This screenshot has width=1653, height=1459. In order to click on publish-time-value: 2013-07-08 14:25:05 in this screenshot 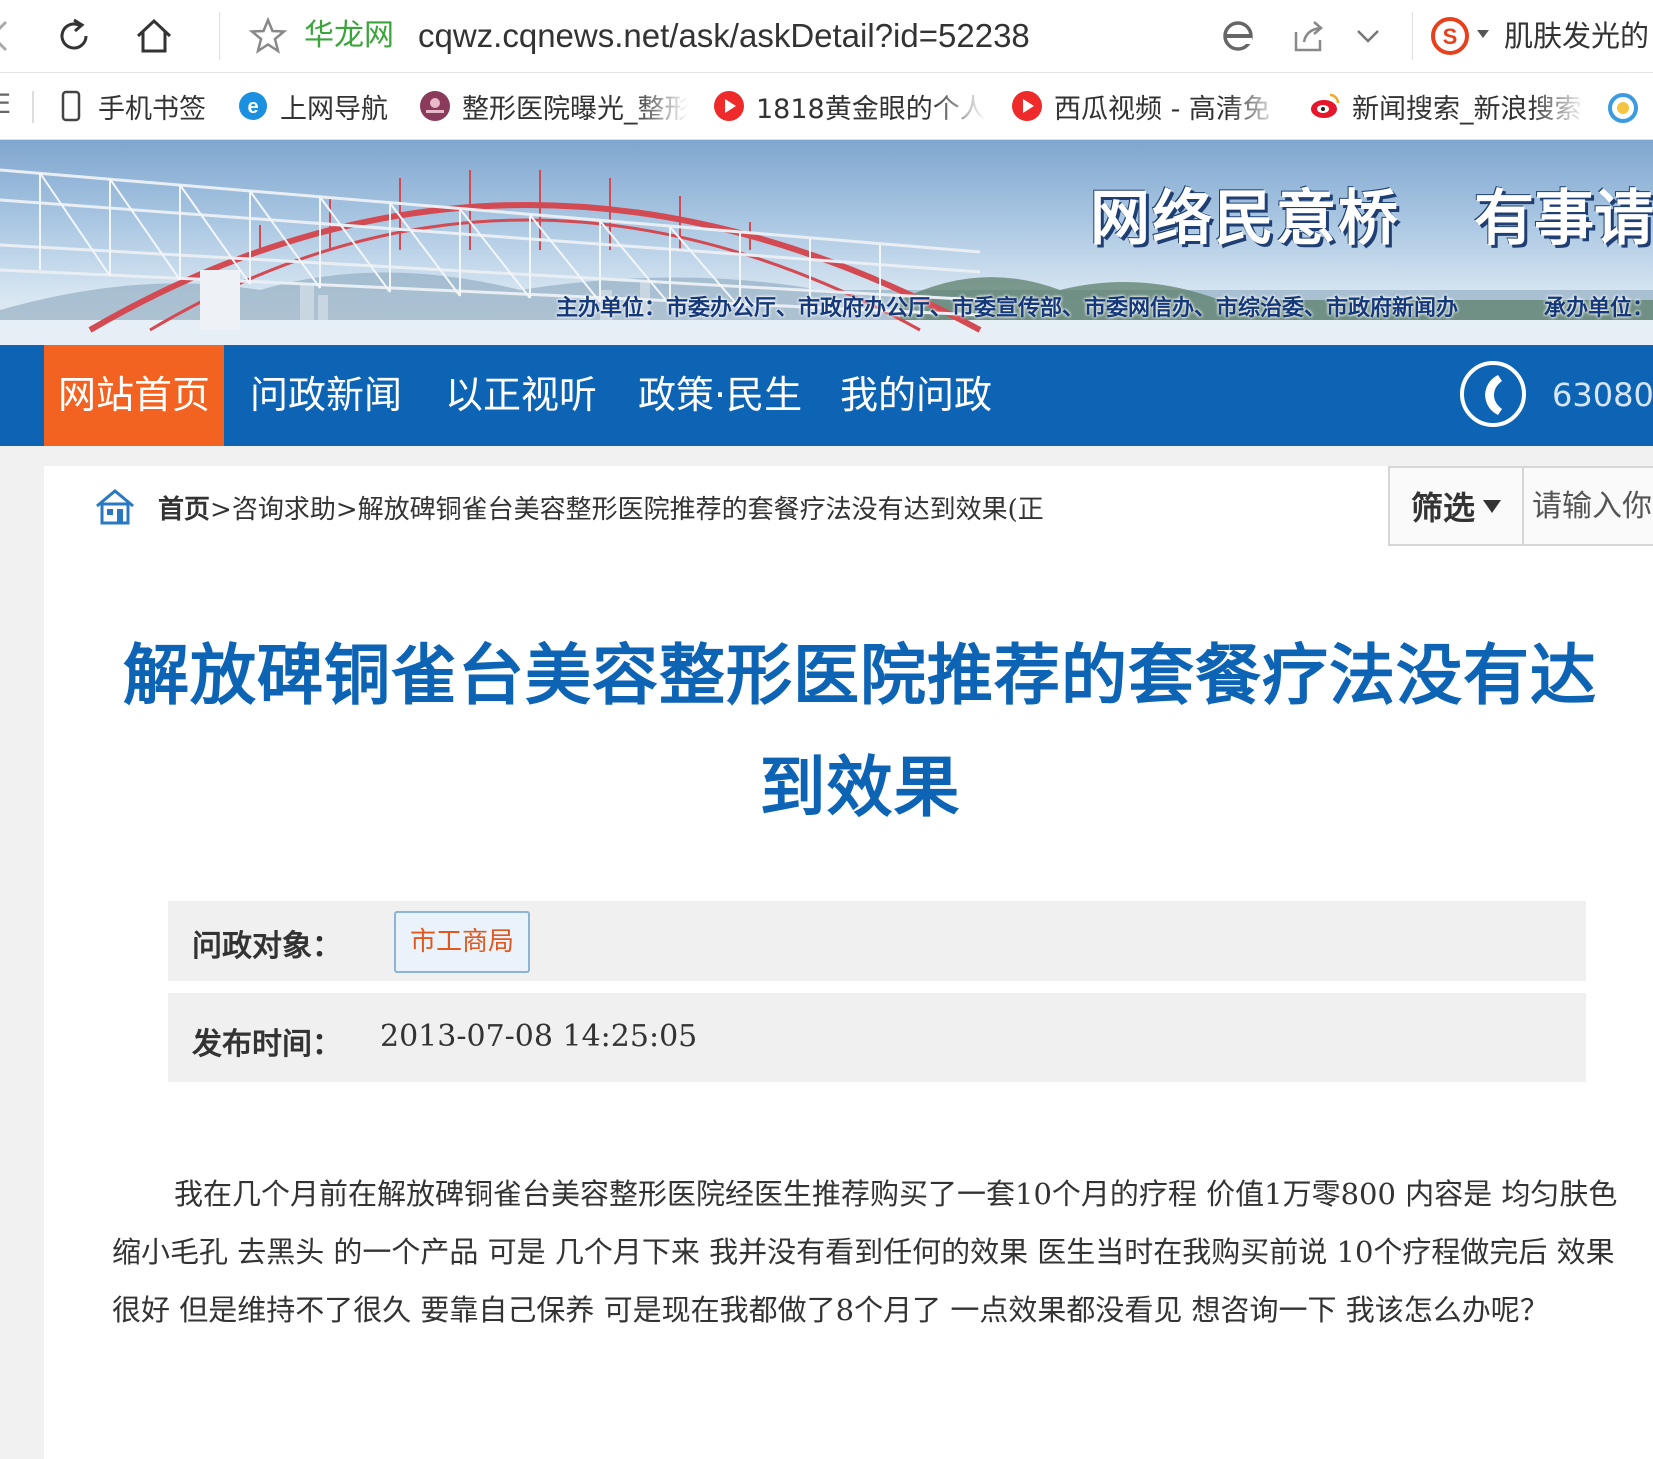, I will do `click(539, 1036)`.